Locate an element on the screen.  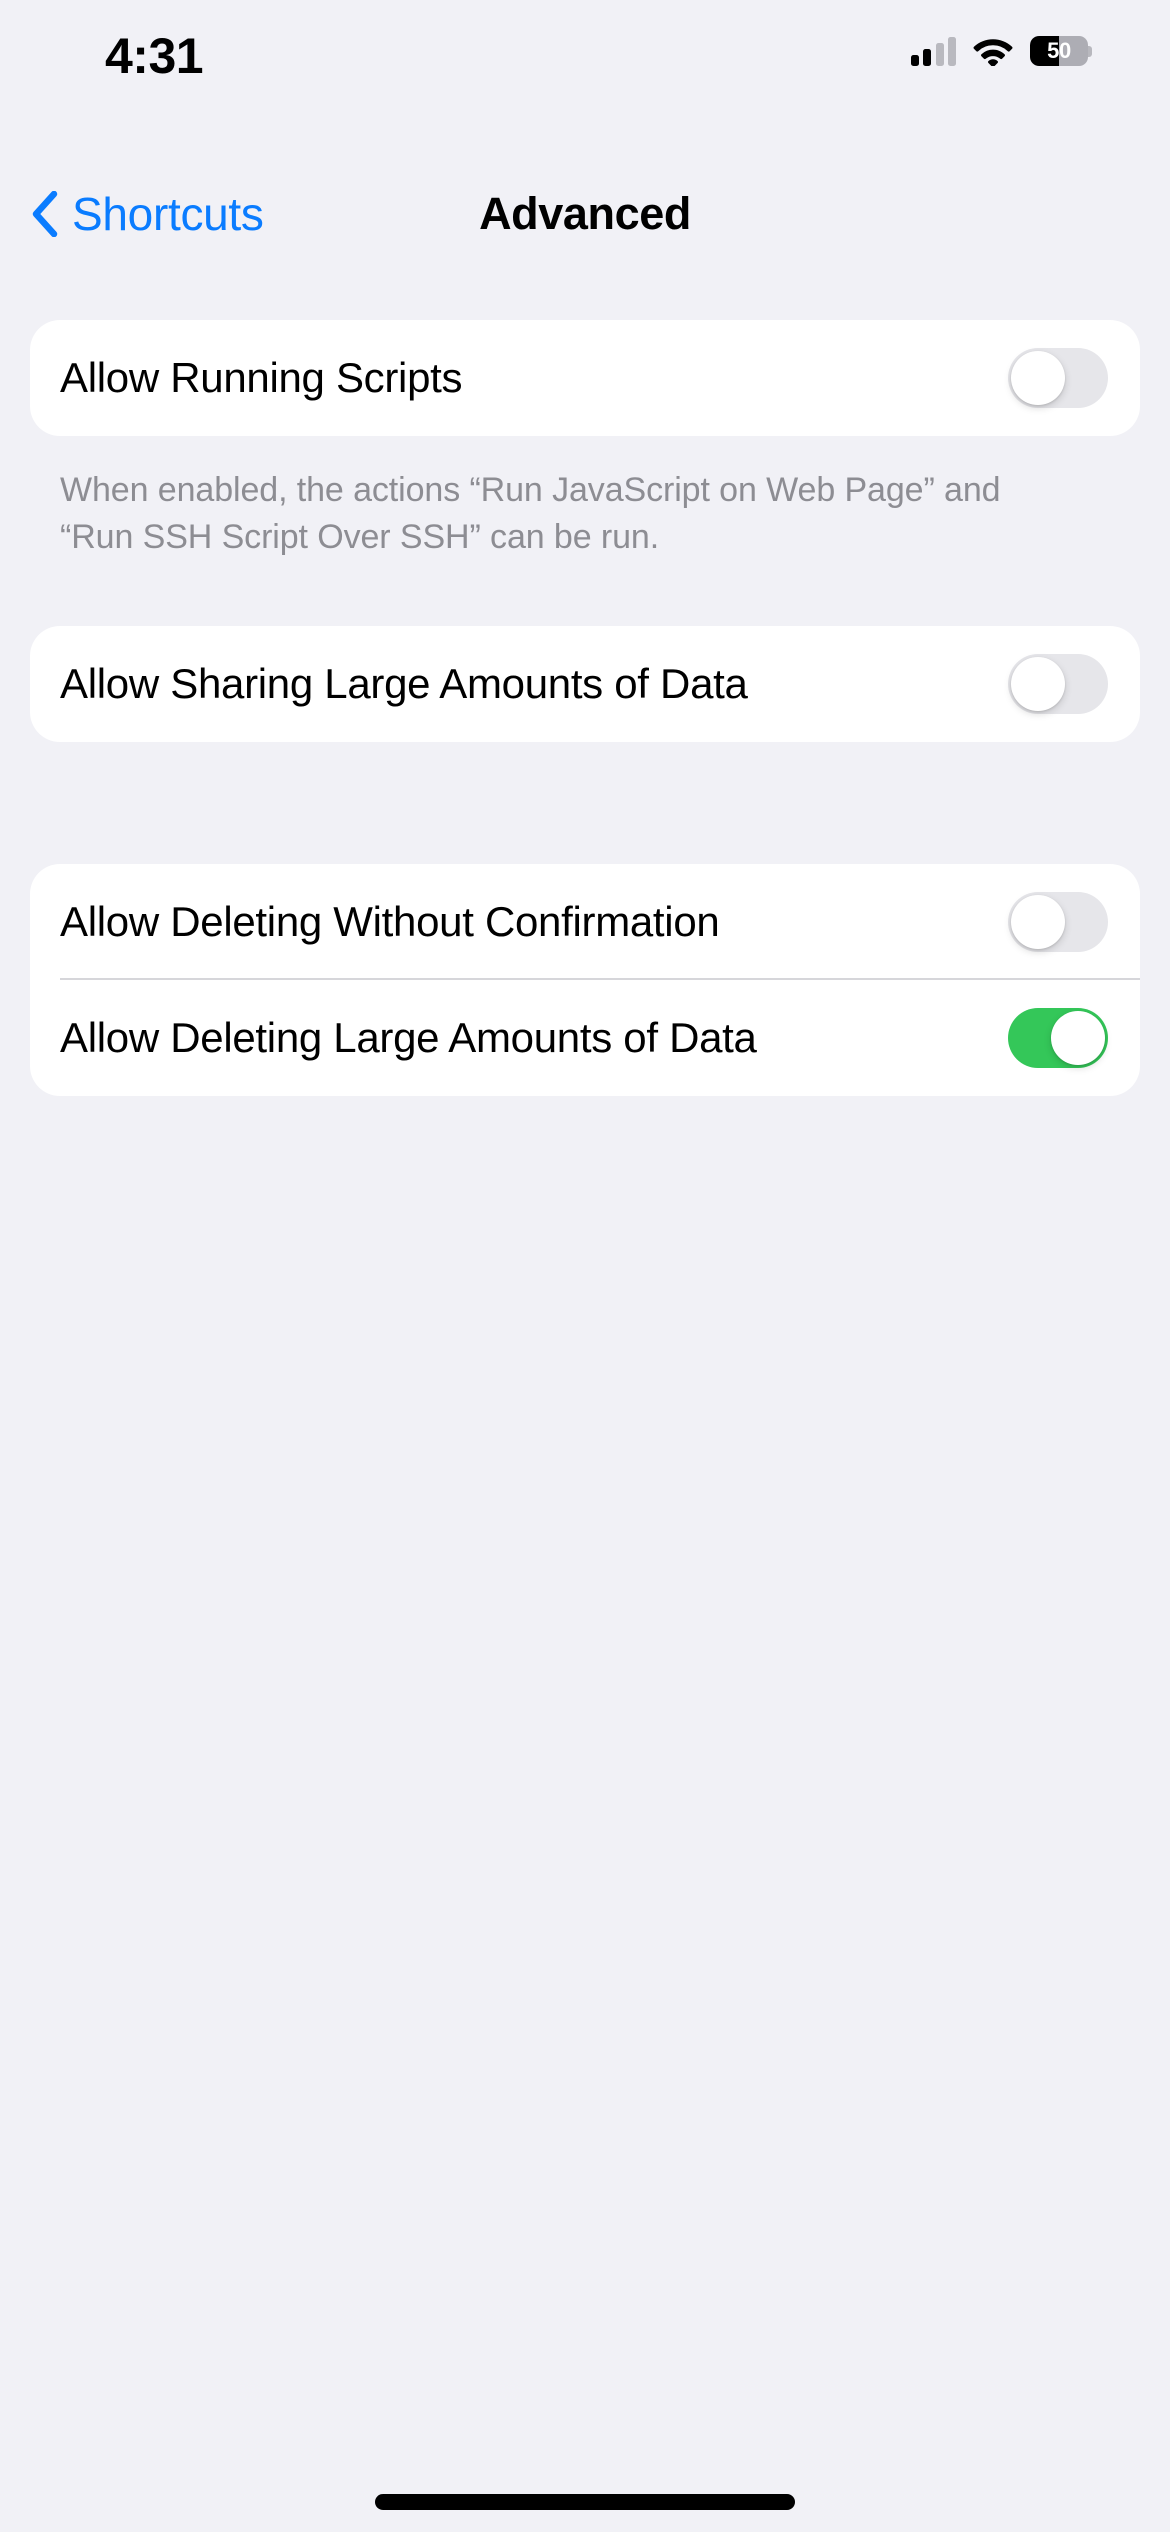
chevron-left-icon is located at coordinates (44, 214).